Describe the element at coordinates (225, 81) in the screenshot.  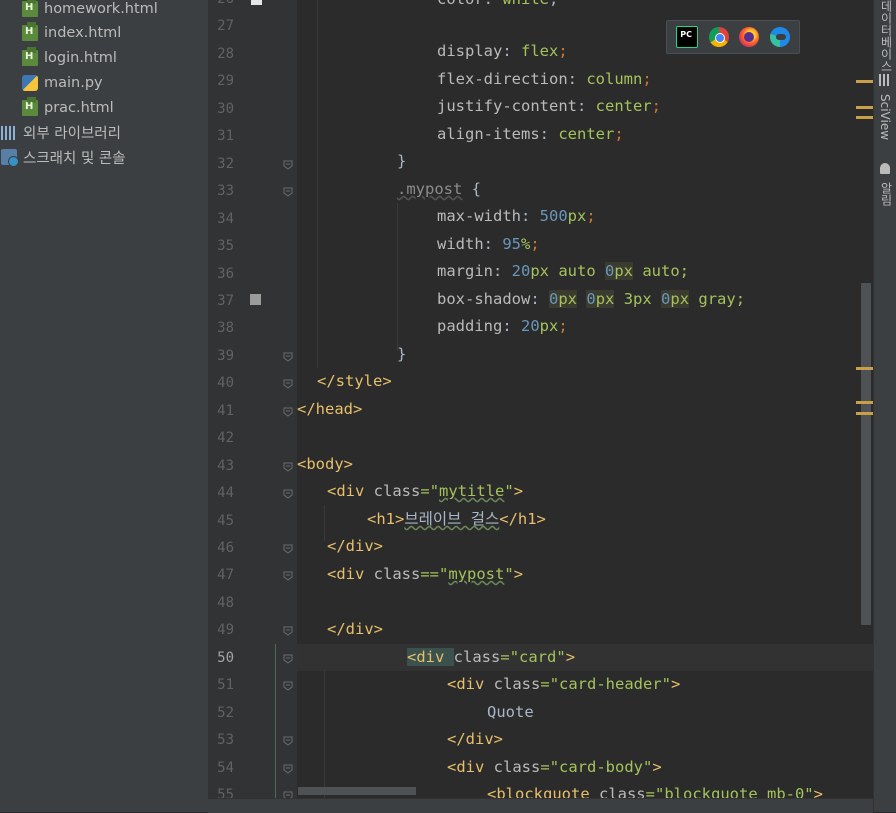
I see `line-number: 29` at that location.